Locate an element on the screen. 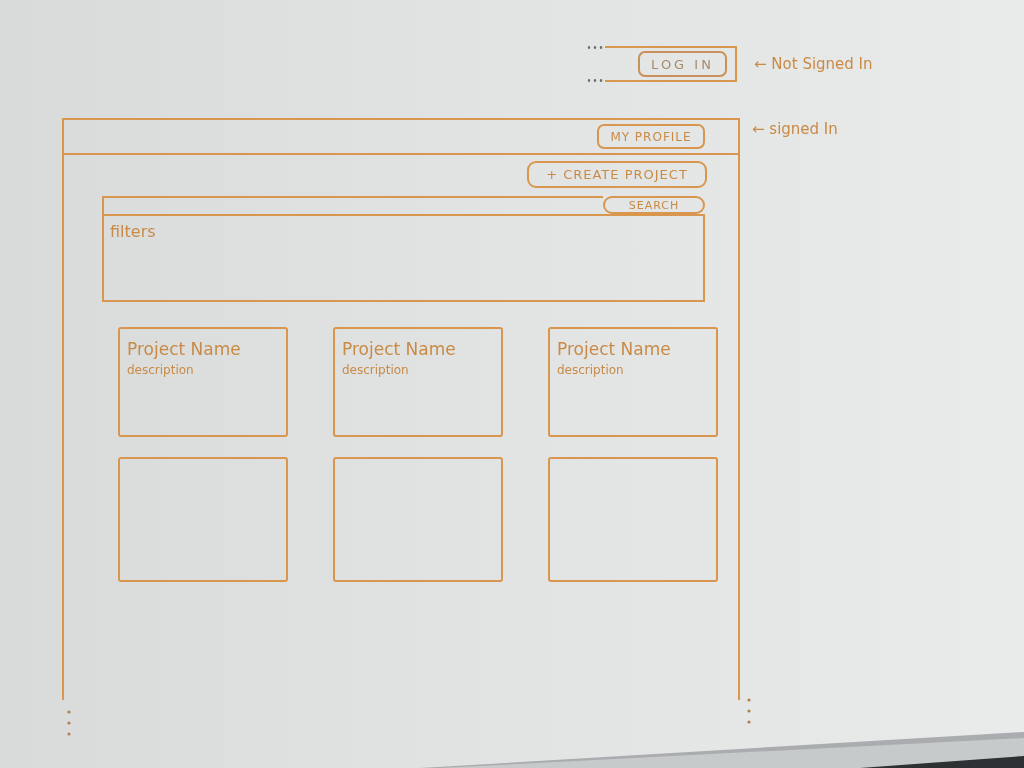  log-in-button: LOG IN is located at coordinates (682, 64).